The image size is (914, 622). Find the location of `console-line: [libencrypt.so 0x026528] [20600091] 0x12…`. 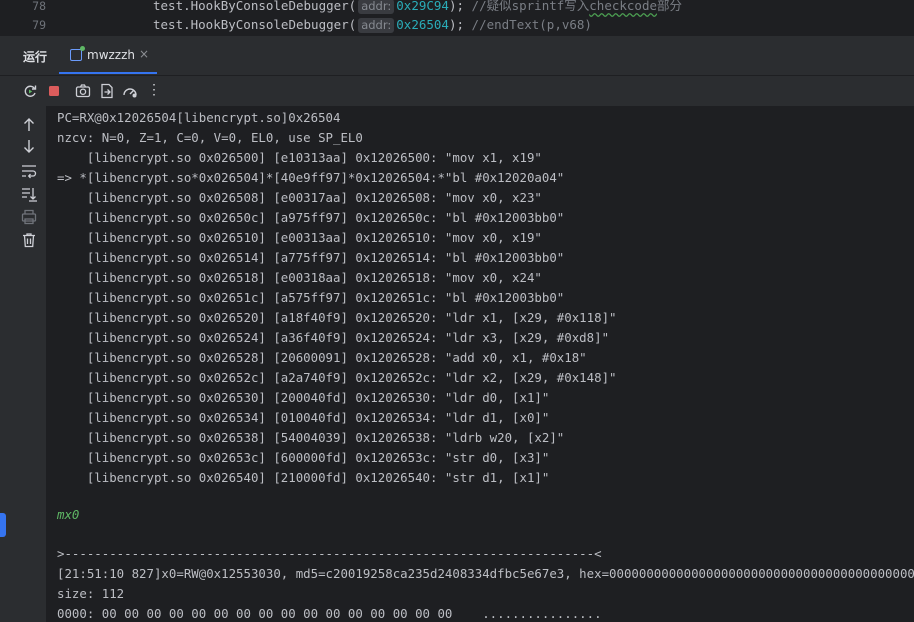

console-line: [libencrypt.so 0x026528] [20600091] 0x12… is located at coordinates (322, 357).